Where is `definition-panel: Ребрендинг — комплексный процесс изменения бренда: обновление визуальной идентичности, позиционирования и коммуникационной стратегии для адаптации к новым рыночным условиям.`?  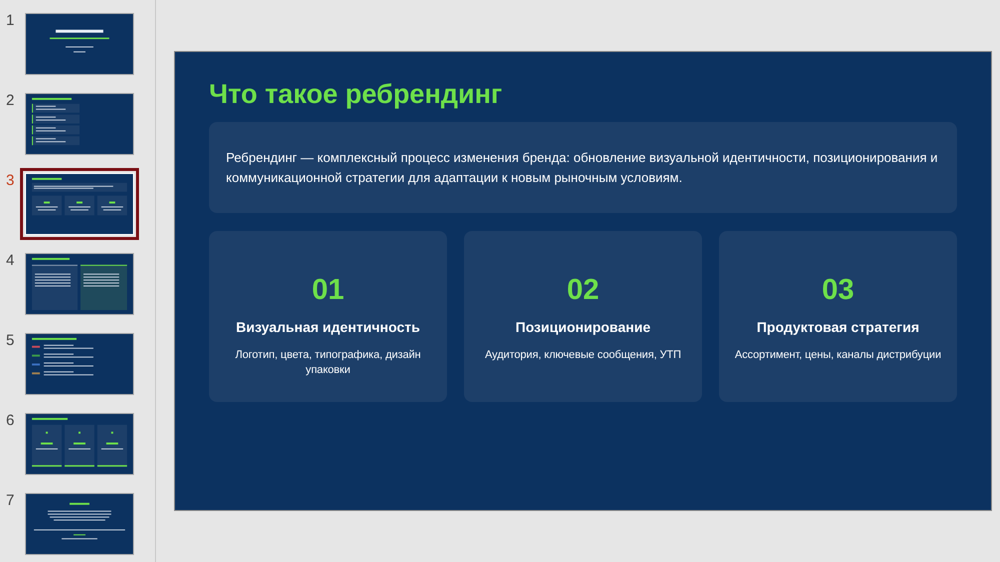
definition-panel: Ребрендинг — комплексный процесс изменения бренда: обновление визуальной идентичности, позиционирования и коммуникационной стратегии для адаптации к новым рыночным условиям. is located at coordinates (583, 168).